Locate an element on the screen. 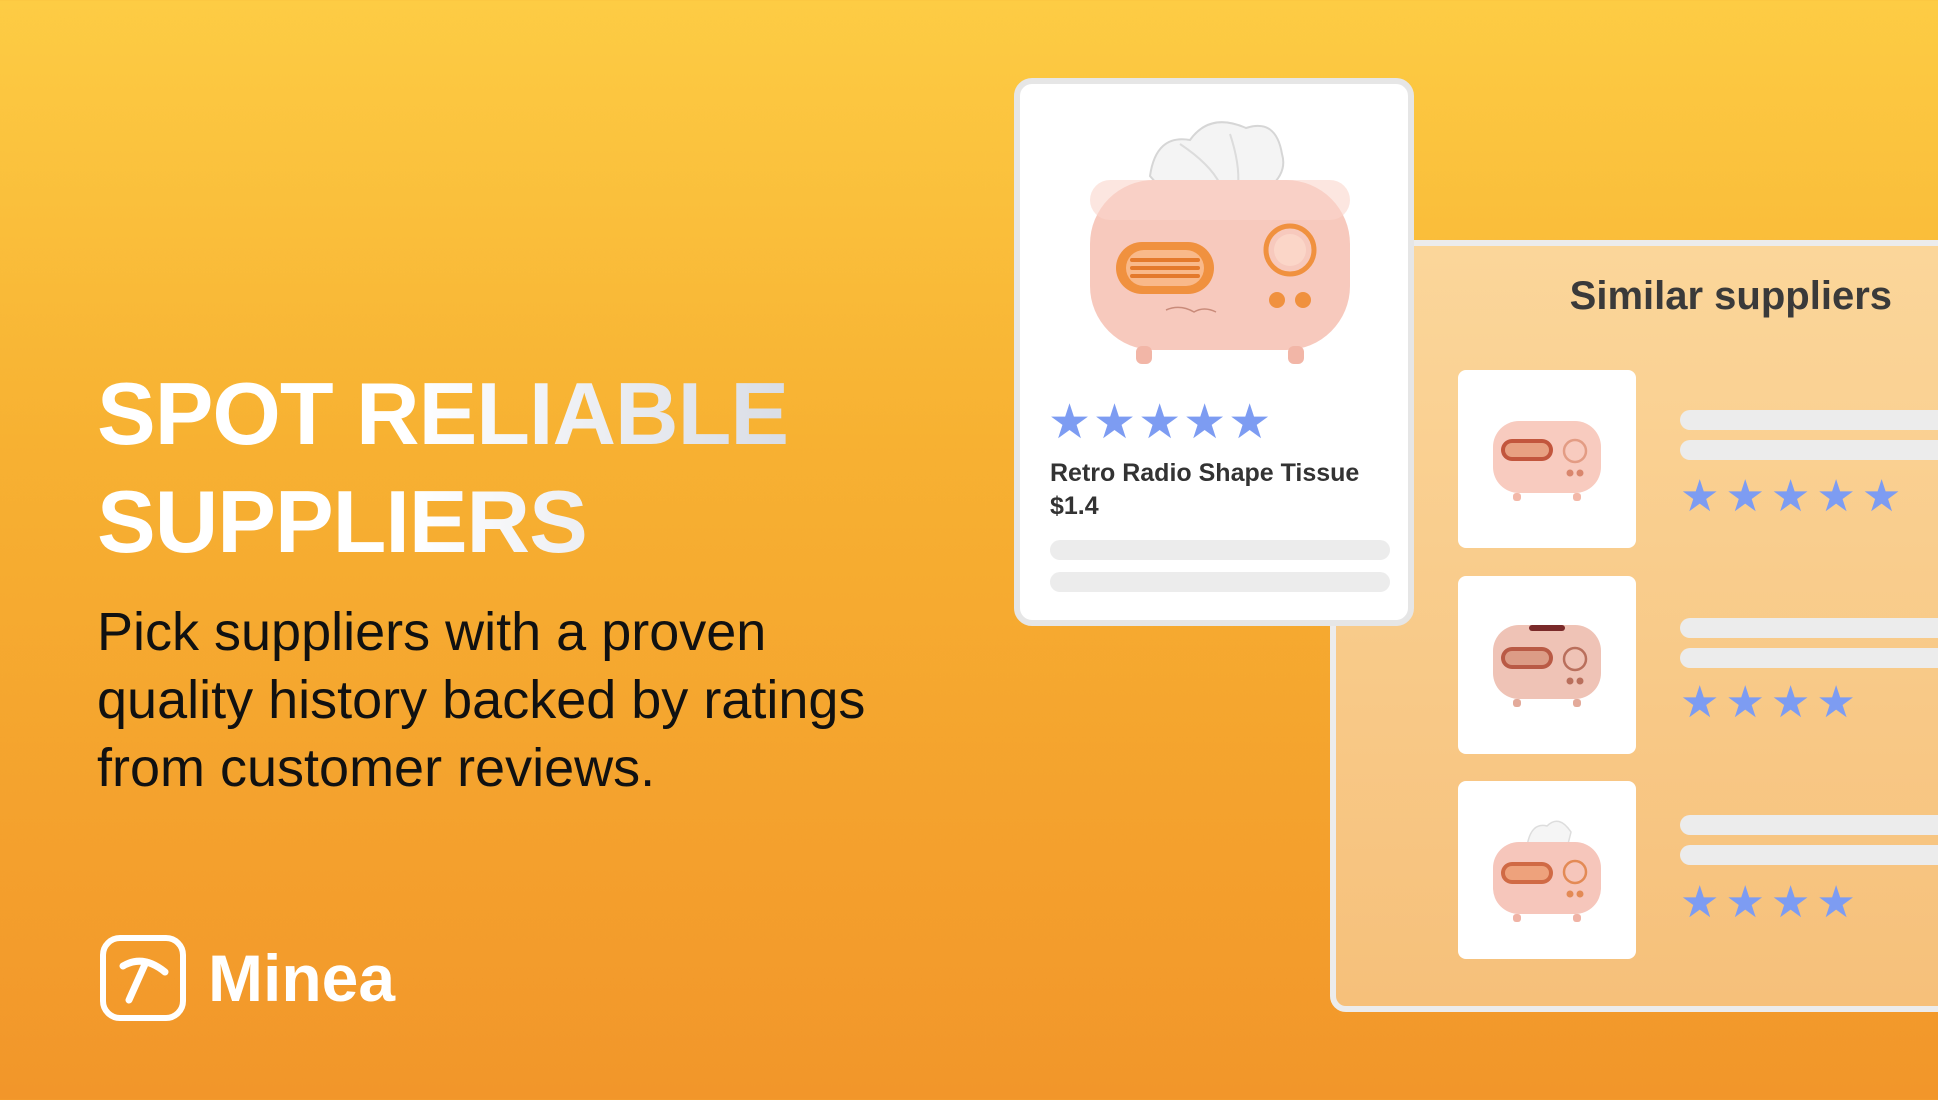 The height and width of the screenshot is (1100, 1938). subtitle-line-2: quality history backed by ratings is located at coordinates (481, 700).